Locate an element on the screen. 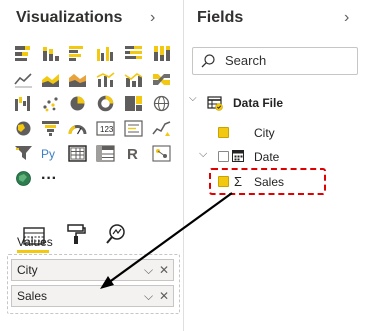 The height and width of the screenshot is (331, 369). line-chart-icon is located at coordinates (23, 80).